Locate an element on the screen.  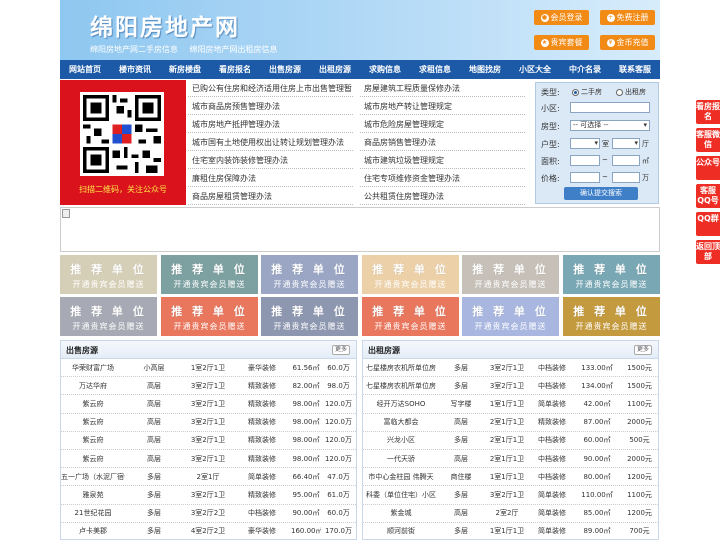
table-row: 紫金城 高层 2室2厅 简单装修 85.00㎡ 1200元 is located at coordinates (510, 514).